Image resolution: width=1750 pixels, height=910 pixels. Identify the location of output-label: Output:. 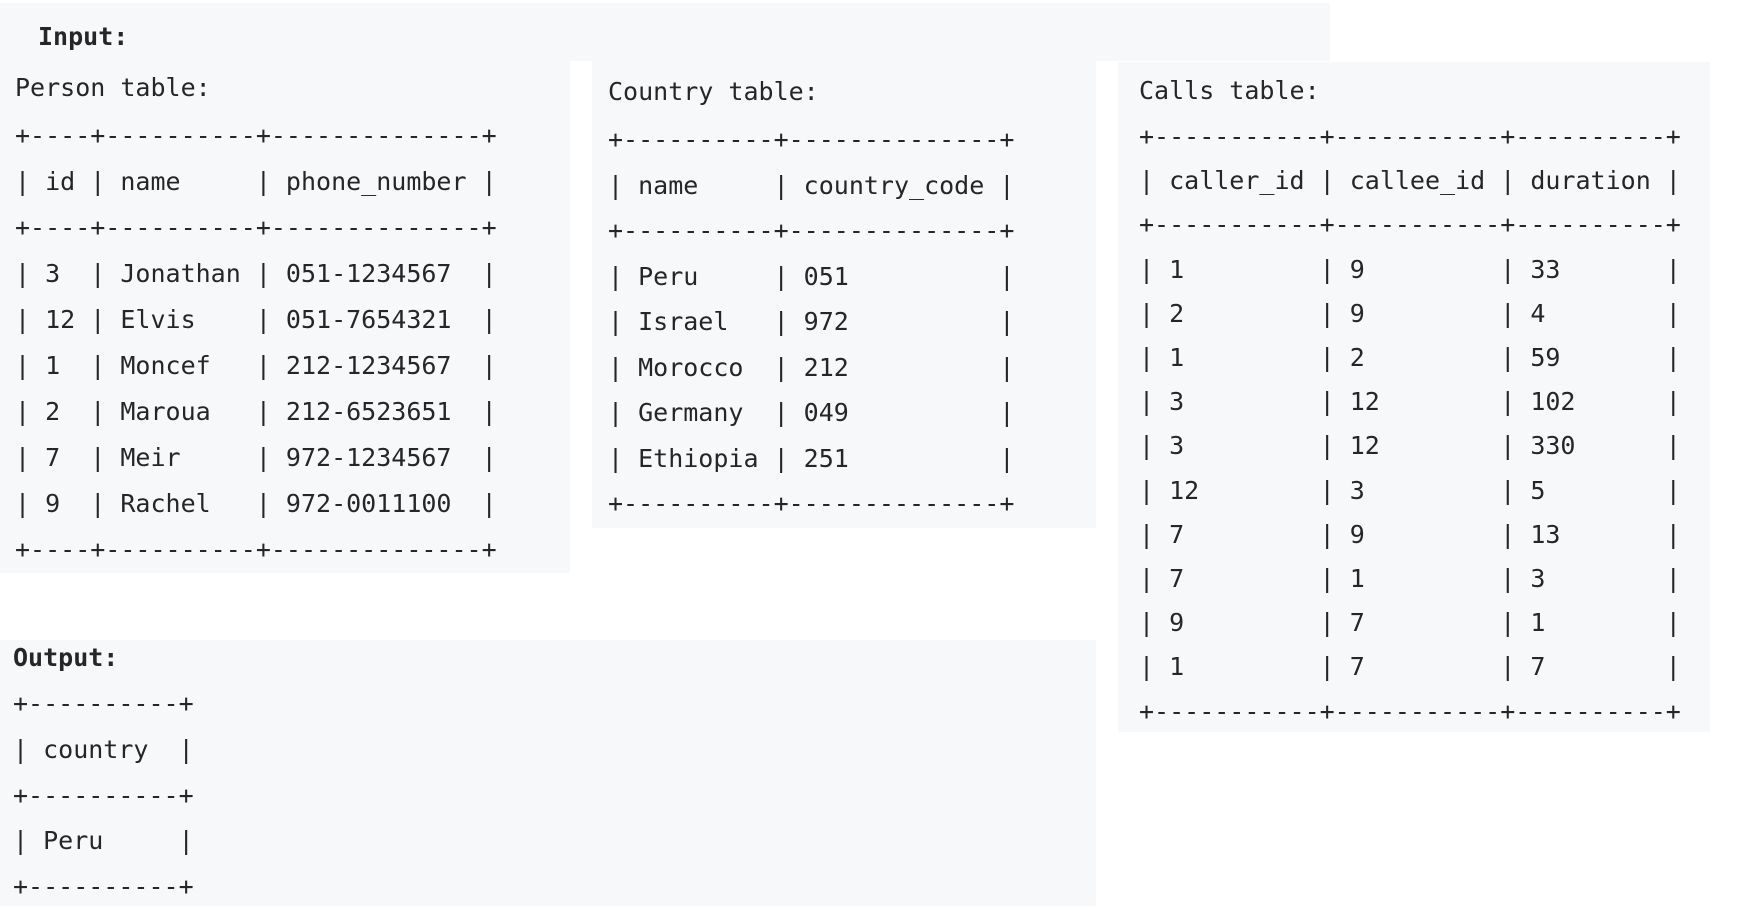
(66, 657).